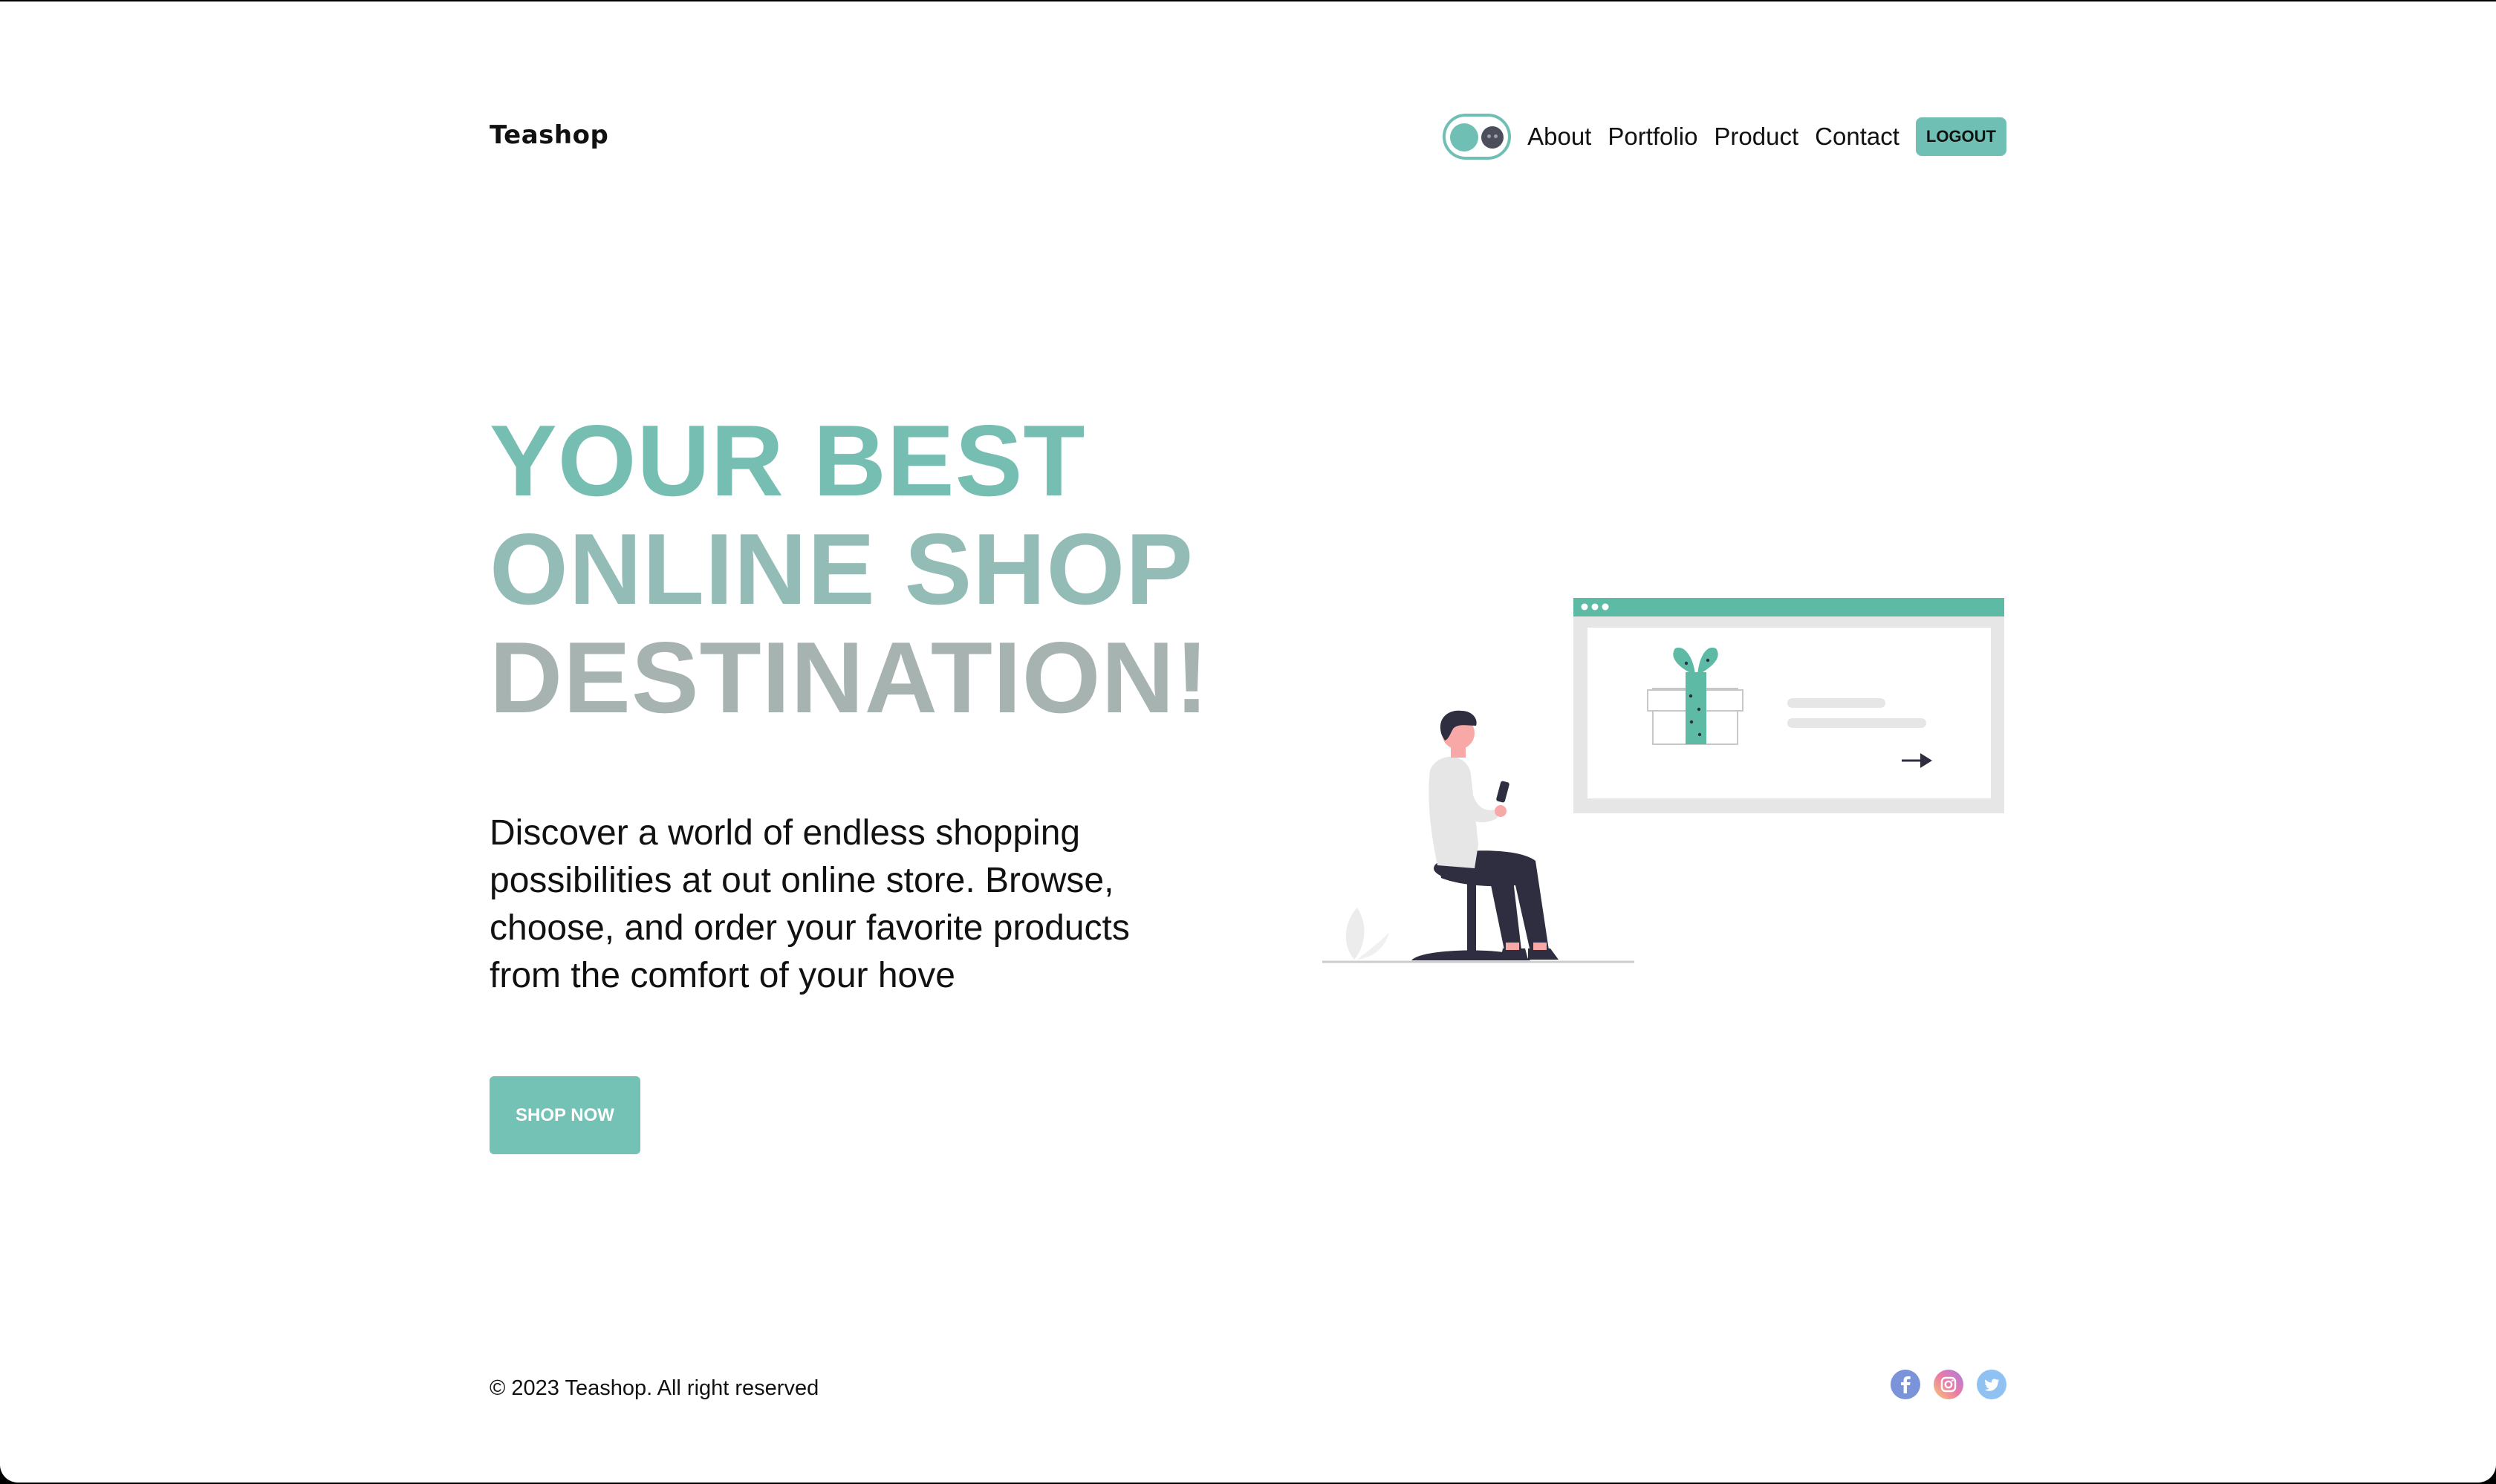 This screenshot has height=1484, width=2496. Describe the element at coordinates (1992, 1385) in the screenshot. I see `twitter-icon` at that location.